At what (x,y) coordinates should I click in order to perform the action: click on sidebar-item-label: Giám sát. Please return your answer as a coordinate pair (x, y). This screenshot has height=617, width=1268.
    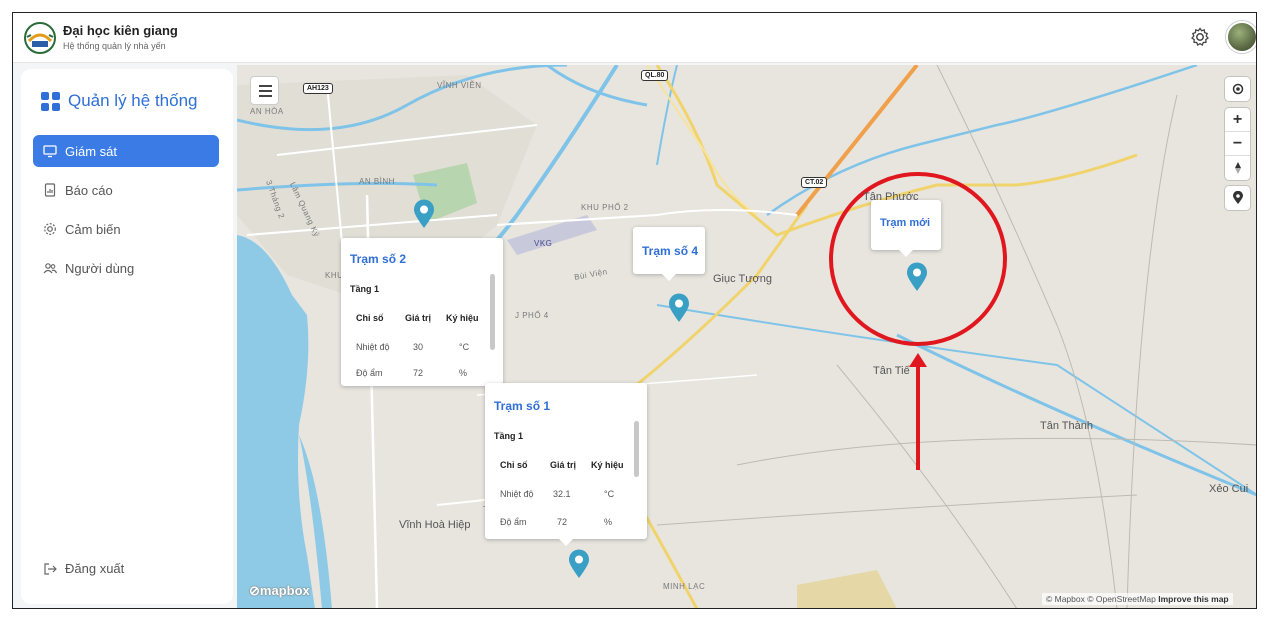
    Looking at the image, I should click on (91, 151).